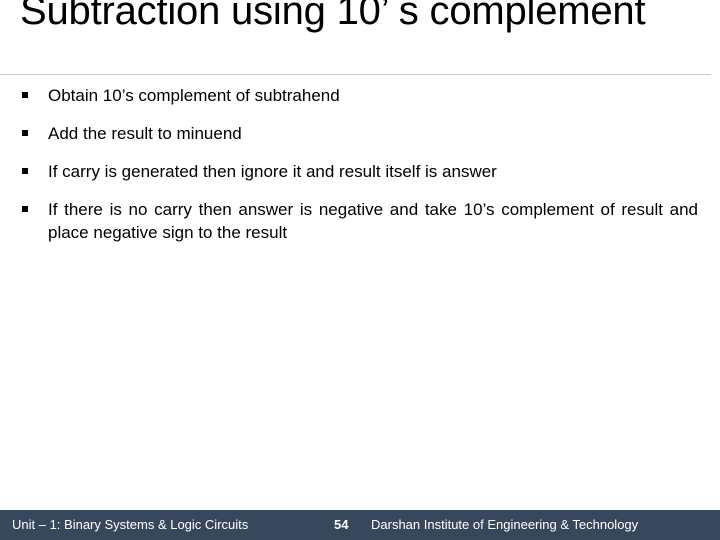  What do you see at coordinates (145, 133) in the screenshot?
I see `list-item-label: Add the result to minuend` at bounding box center [145, 133].